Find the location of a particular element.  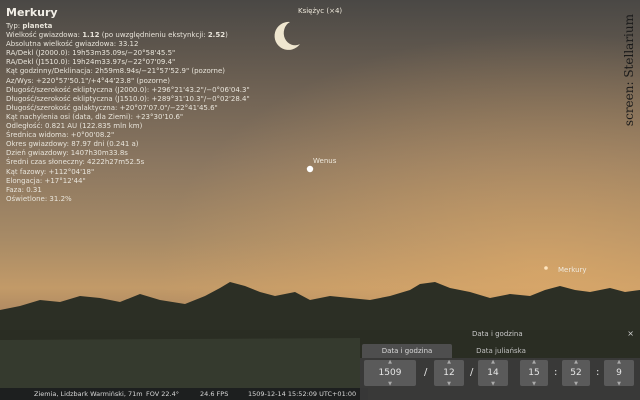

day-down-icon: ▼ is located at coordinates (493, 384).